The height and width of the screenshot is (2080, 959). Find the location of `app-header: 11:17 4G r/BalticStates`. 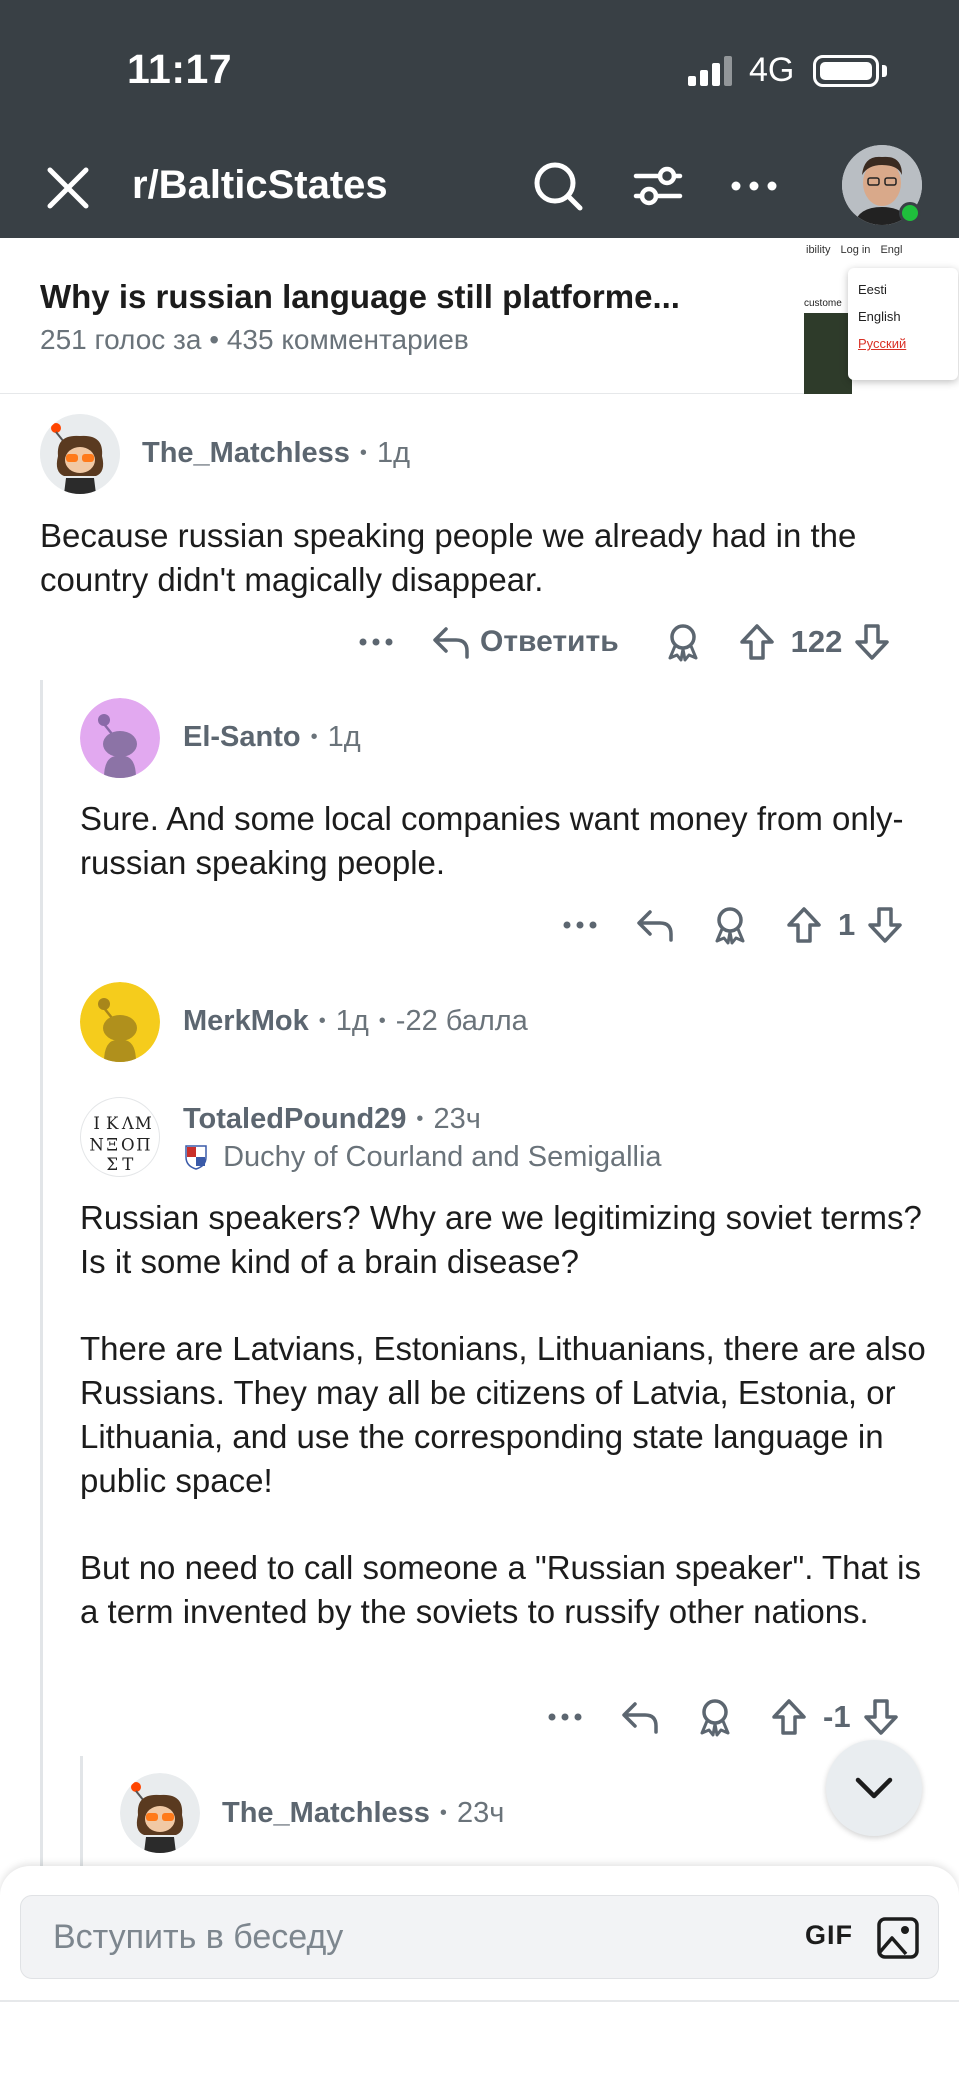

app-header: 11:17 4G r/BalticStates is located at coordinates (479, 119).